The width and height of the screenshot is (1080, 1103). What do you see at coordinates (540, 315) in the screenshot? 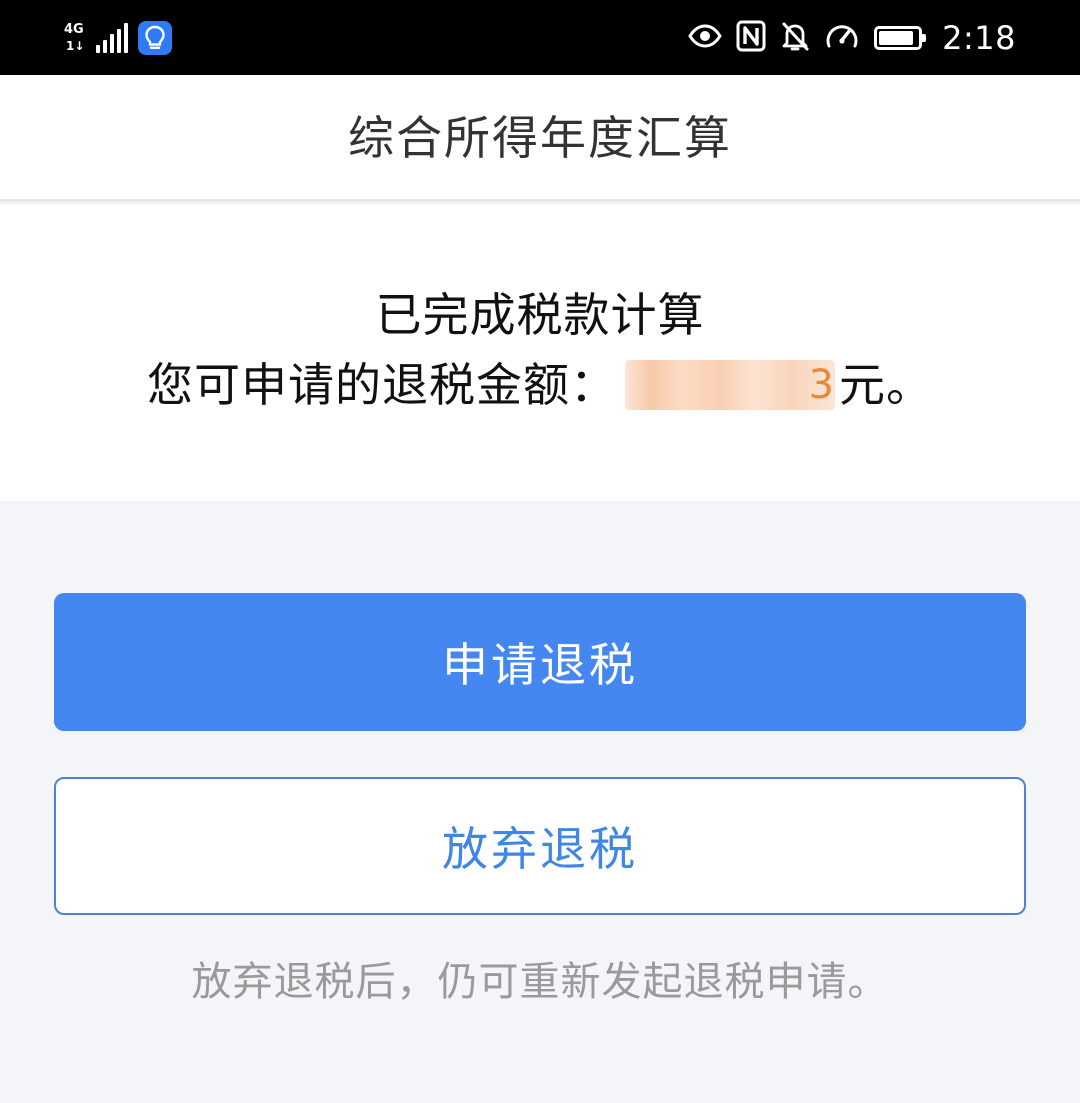
I see `calculation-complete-text: 已完成税款计算` at bounding box center [540, 315].